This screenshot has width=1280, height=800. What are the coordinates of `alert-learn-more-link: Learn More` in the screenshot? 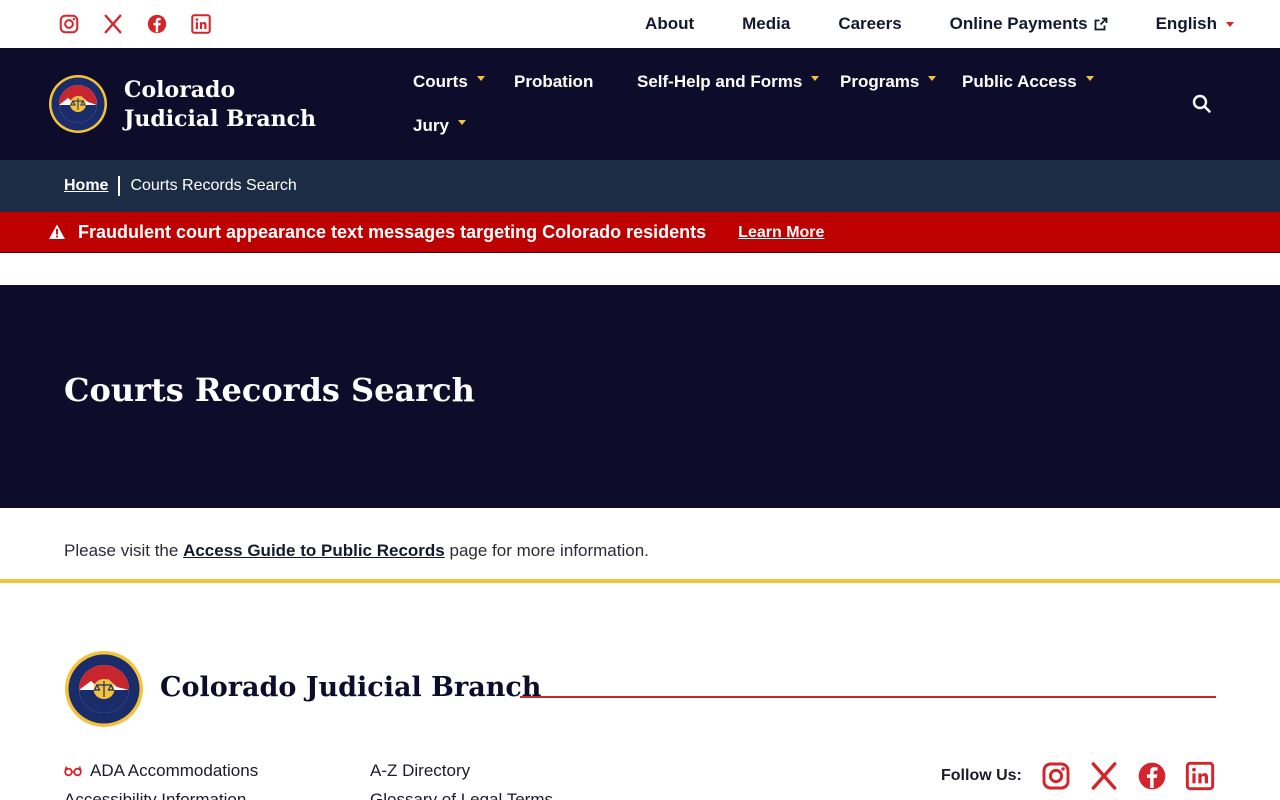 It's located at (781, 233).